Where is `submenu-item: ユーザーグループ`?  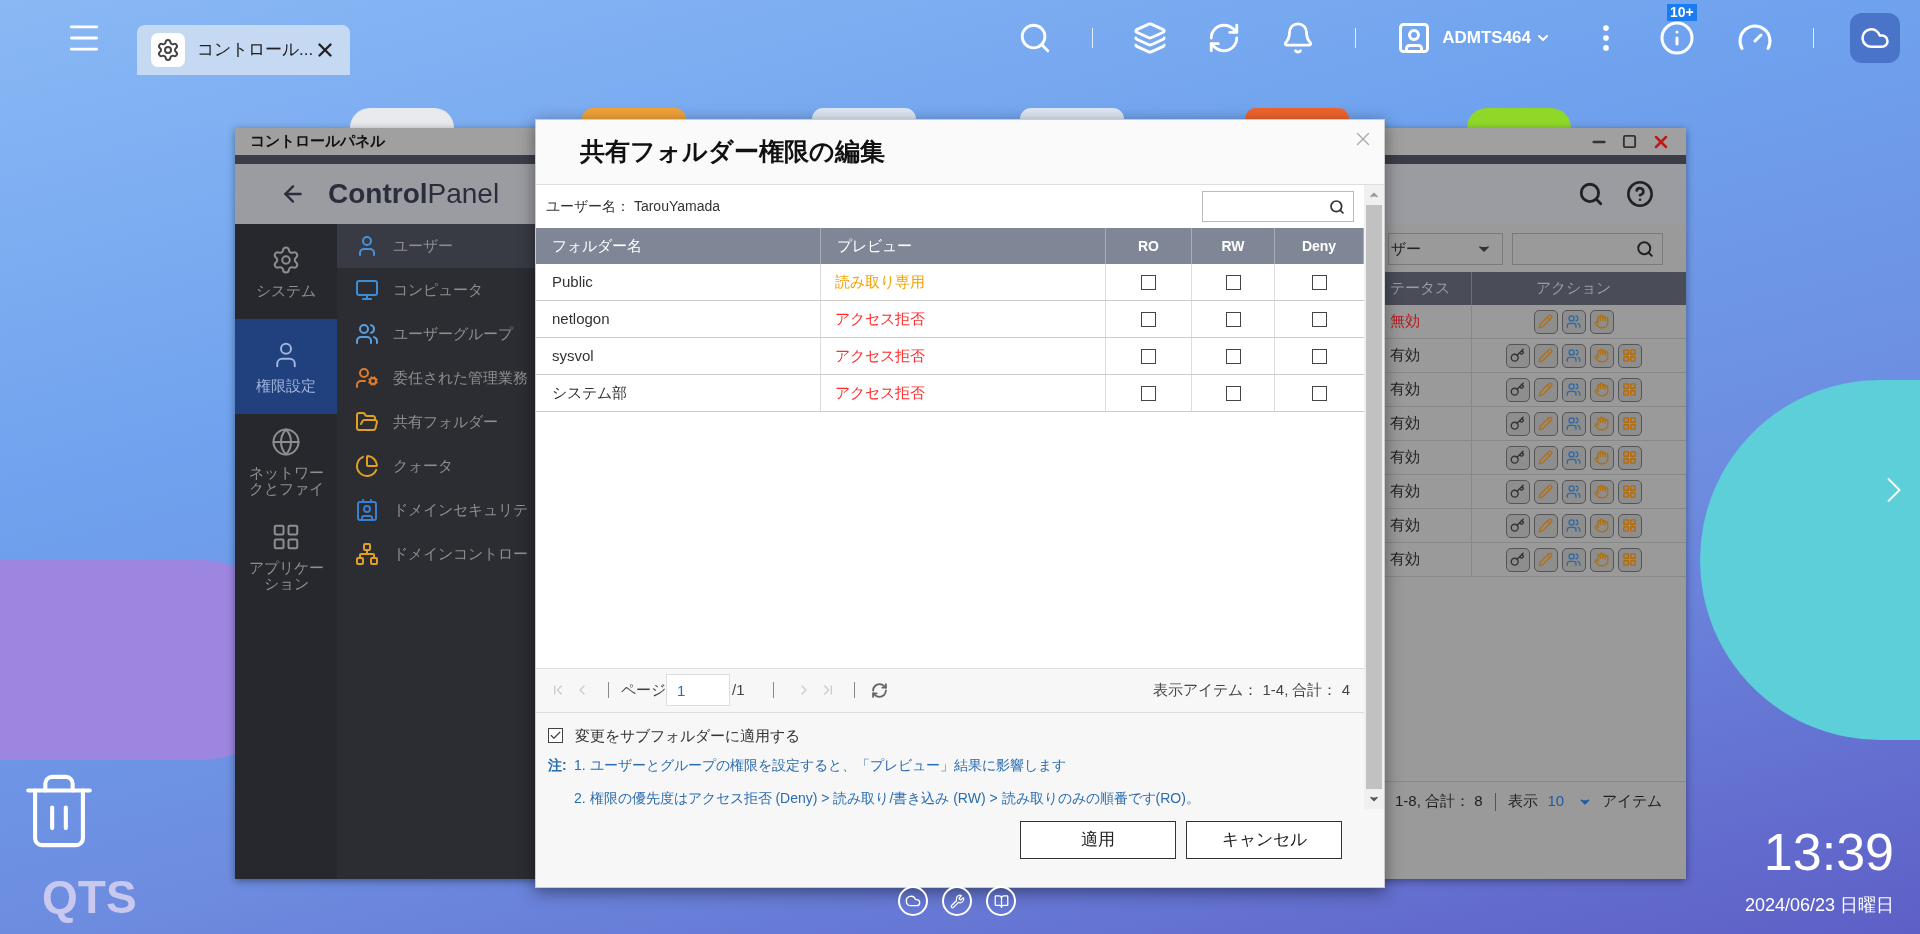 submenu-item: ユーザーグループ is located at coordinates (436, 334).